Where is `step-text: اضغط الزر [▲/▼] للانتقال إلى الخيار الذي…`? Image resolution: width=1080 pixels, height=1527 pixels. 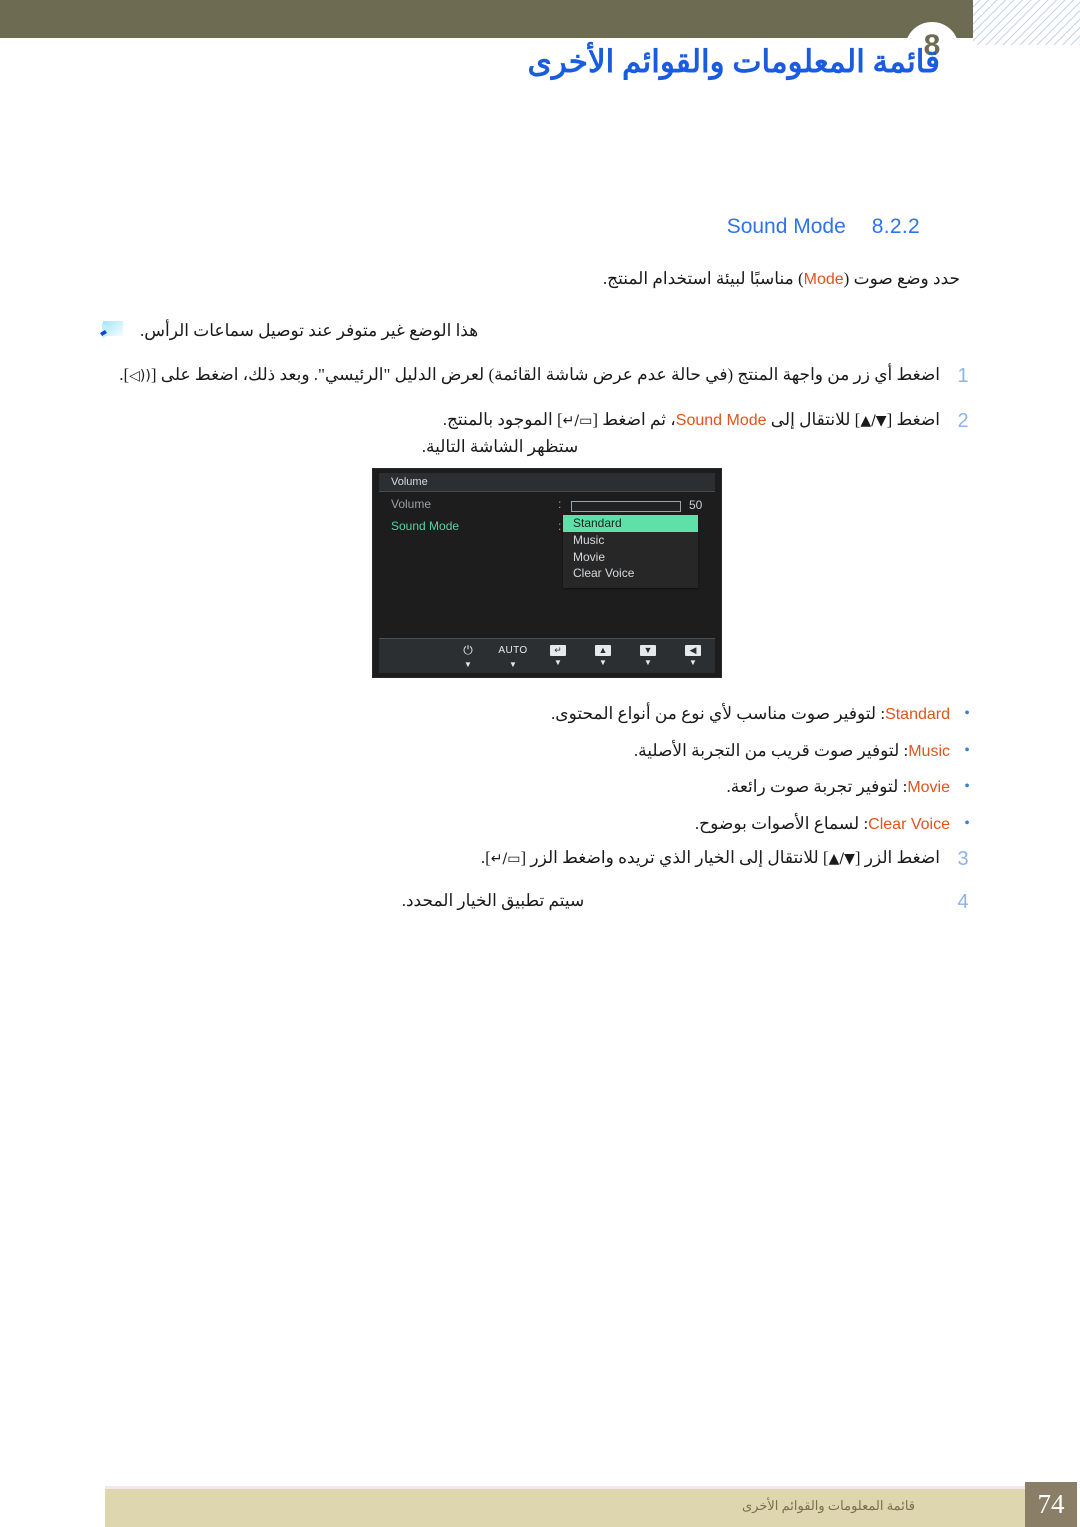 step-text: اضغط الزر [▲/▼] للانتقال إلى الخيار الذي… is located at coordinates (523, 858).